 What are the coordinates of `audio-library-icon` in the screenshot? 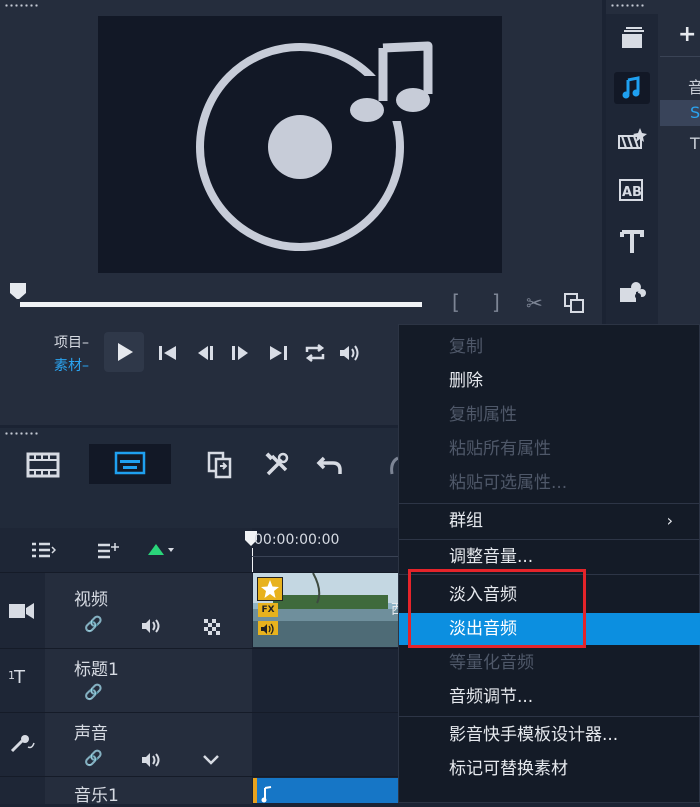 It's located at (632, 88).